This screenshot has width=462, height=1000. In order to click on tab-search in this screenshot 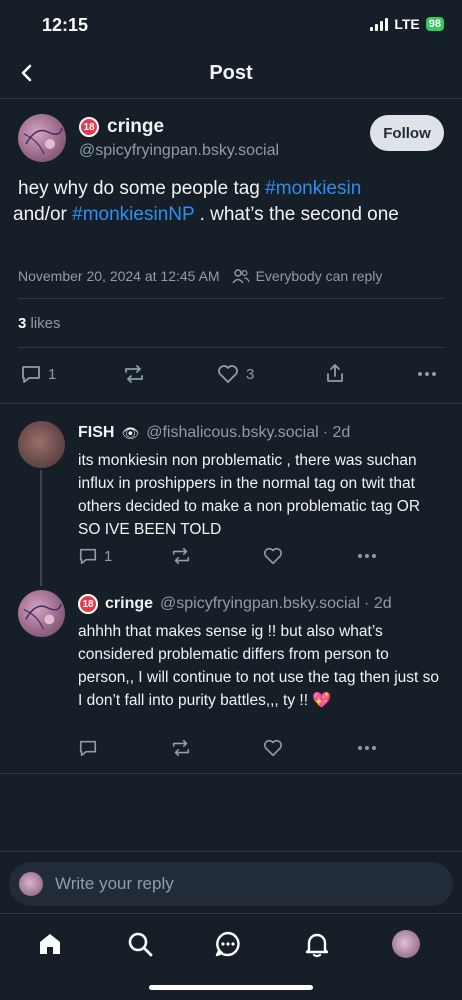, I will do `click(140, 944)`.